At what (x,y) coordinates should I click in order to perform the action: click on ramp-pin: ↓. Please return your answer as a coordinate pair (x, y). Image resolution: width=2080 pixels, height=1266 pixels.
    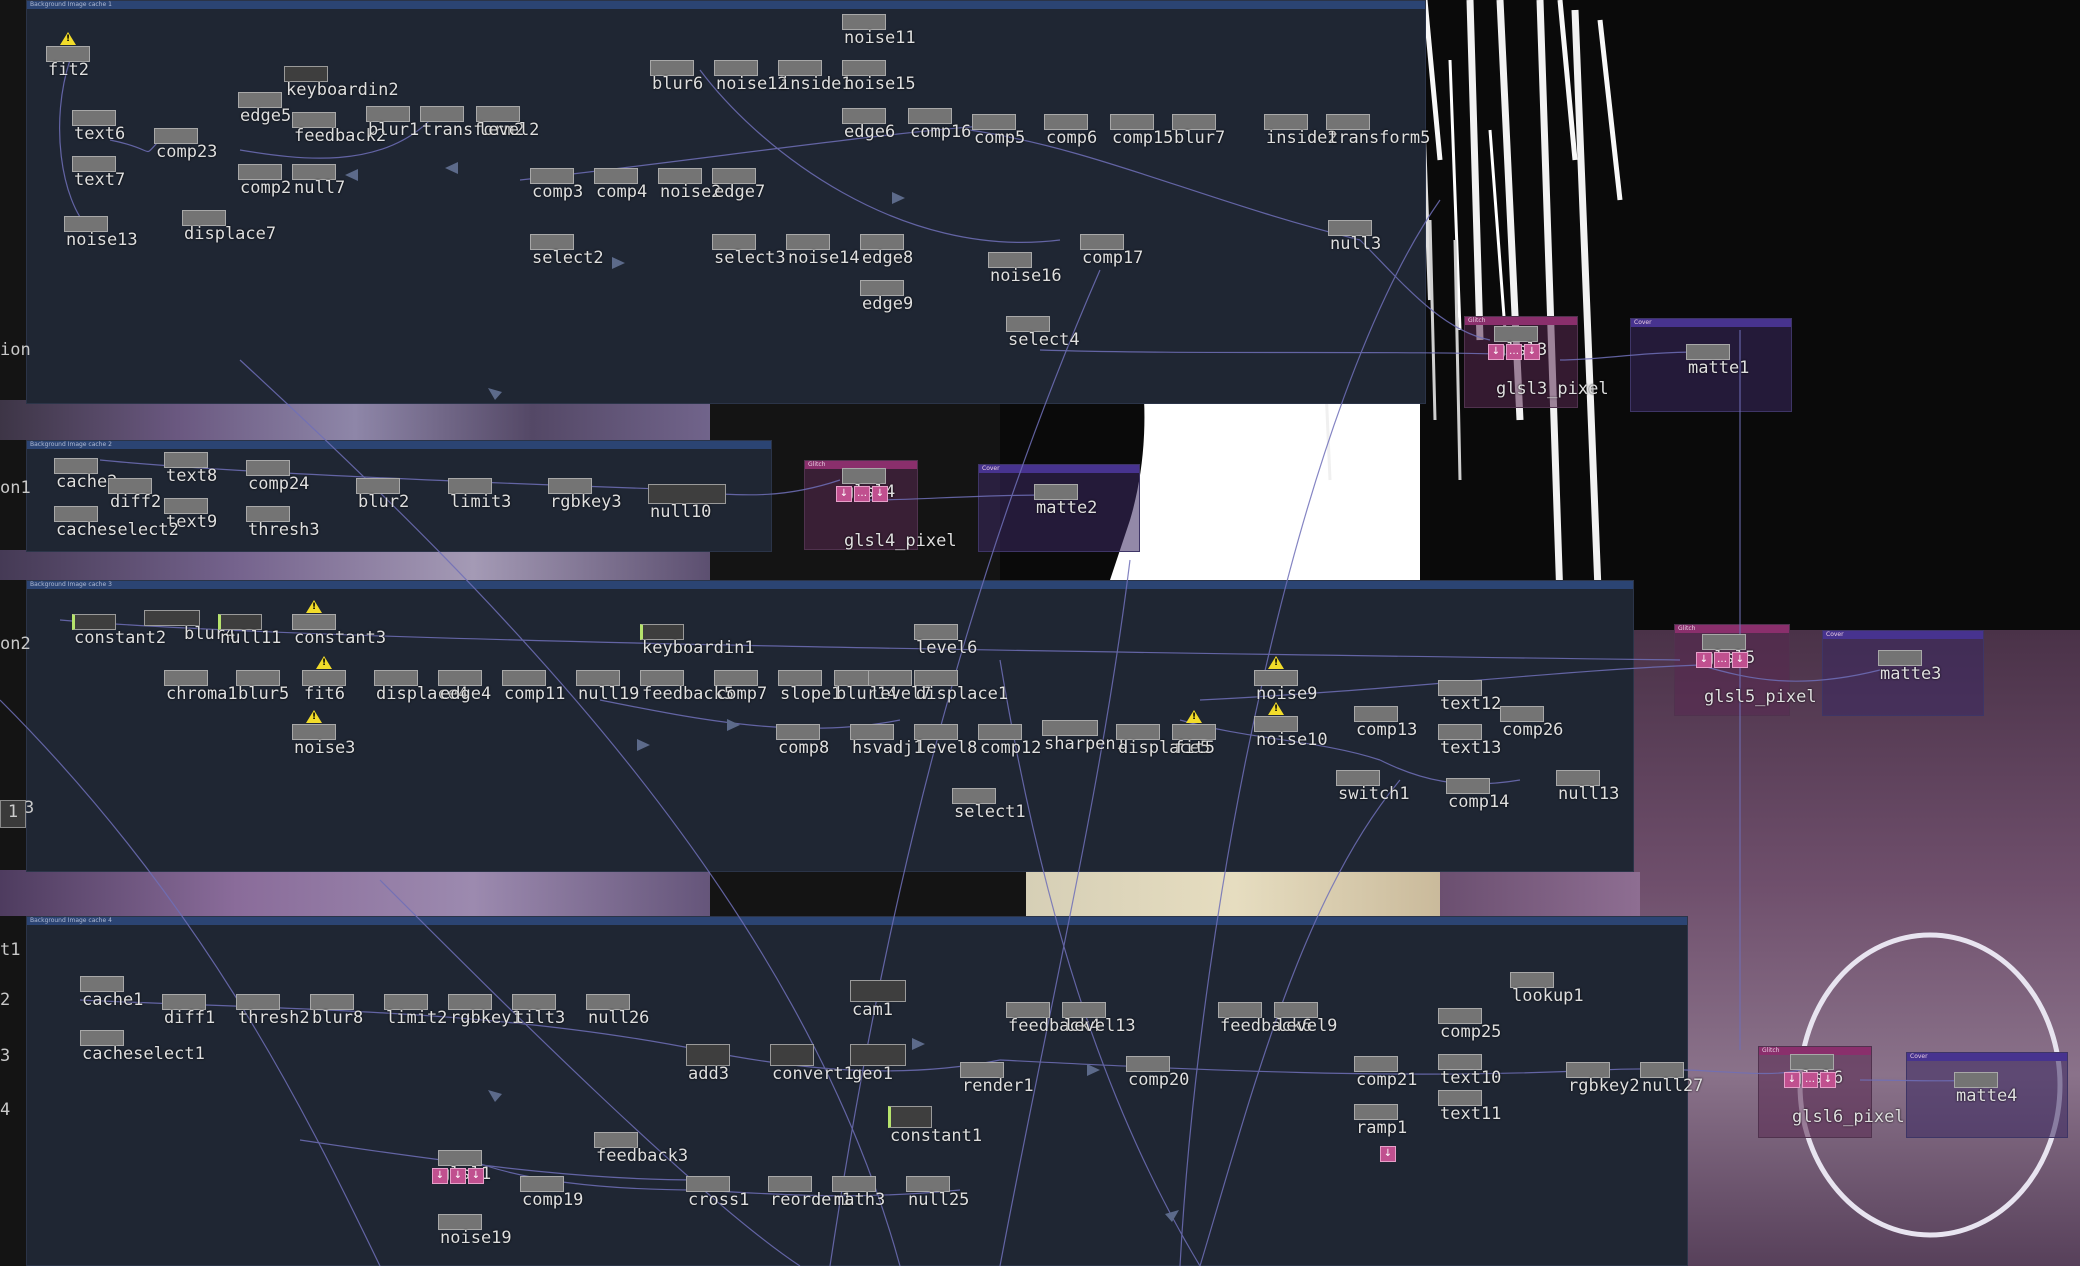
    Looking at the image, I should click on (1388, 1154).